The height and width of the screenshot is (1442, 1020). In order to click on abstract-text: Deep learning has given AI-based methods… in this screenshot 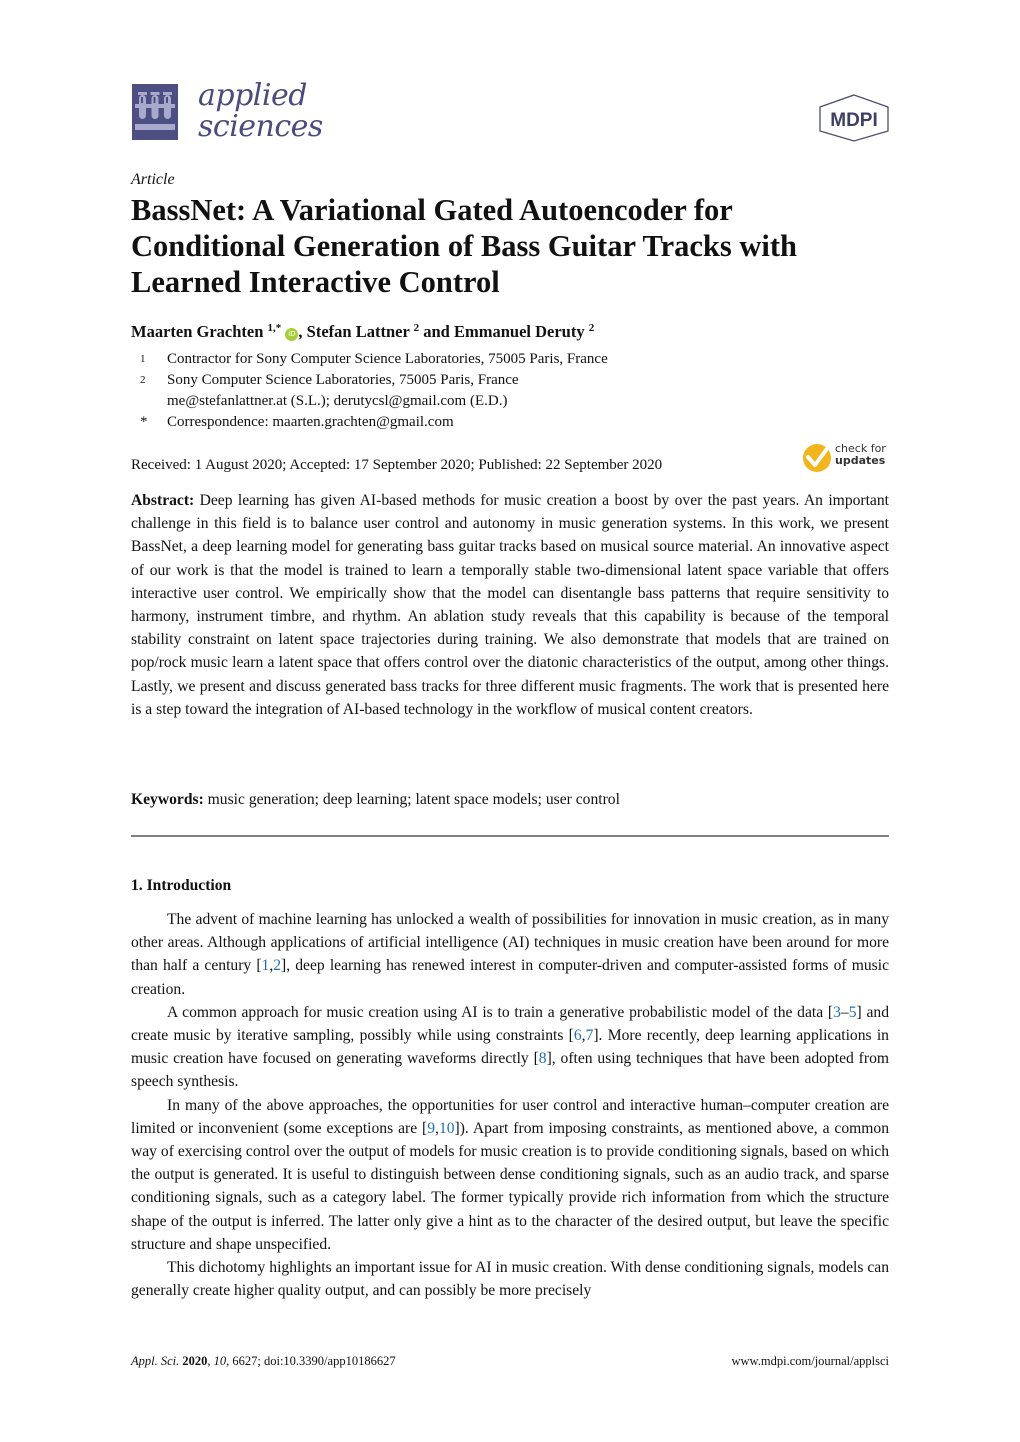, I will do `click(510, 605)`.